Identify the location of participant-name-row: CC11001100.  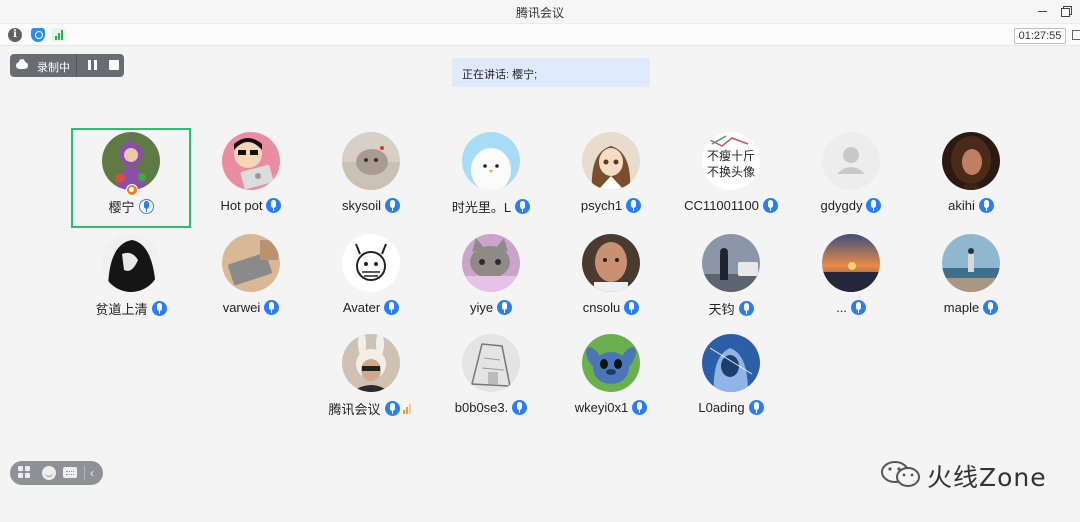
(731, 205).